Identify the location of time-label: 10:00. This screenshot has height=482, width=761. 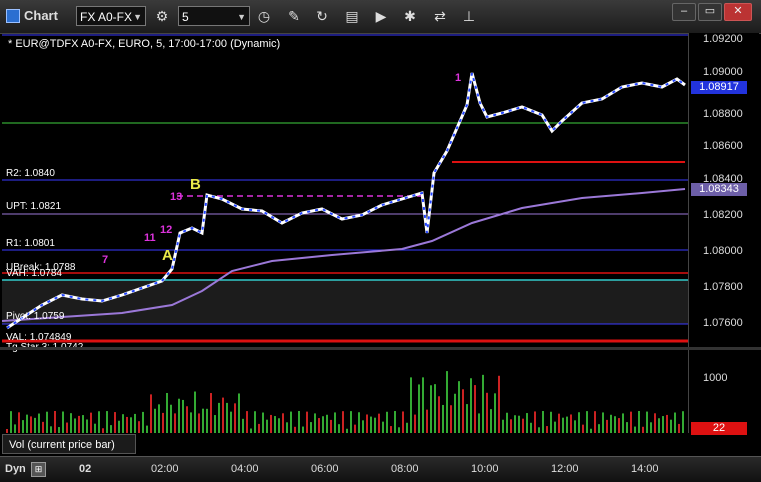
(485, 469).